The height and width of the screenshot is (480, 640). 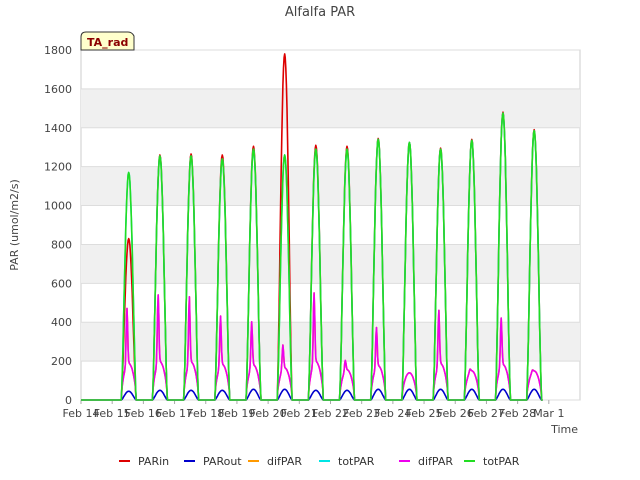 What do you see at coordinates (58, 89) in the screenshot?
I see `y-tick-label: 1600` at bounding box center [58, 89].